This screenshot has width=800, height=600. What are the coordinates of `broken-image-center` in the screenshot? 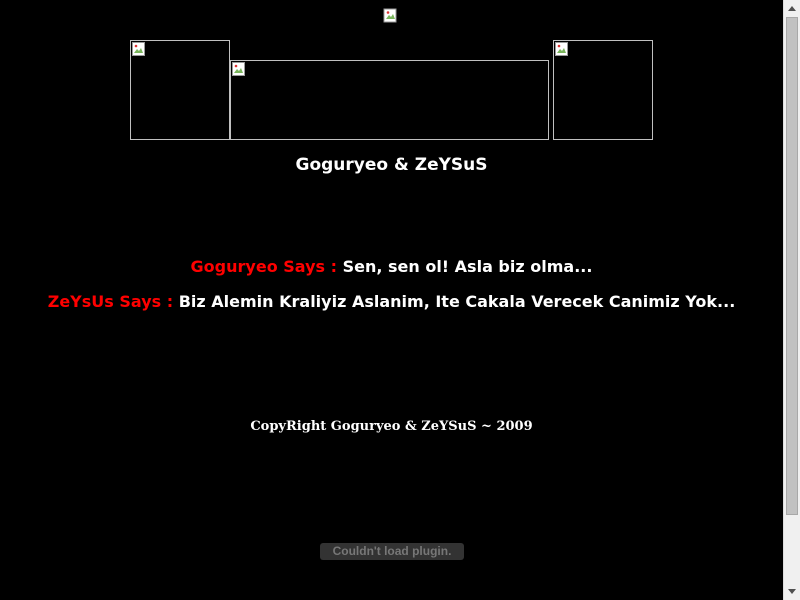 It's located at (389, 100).